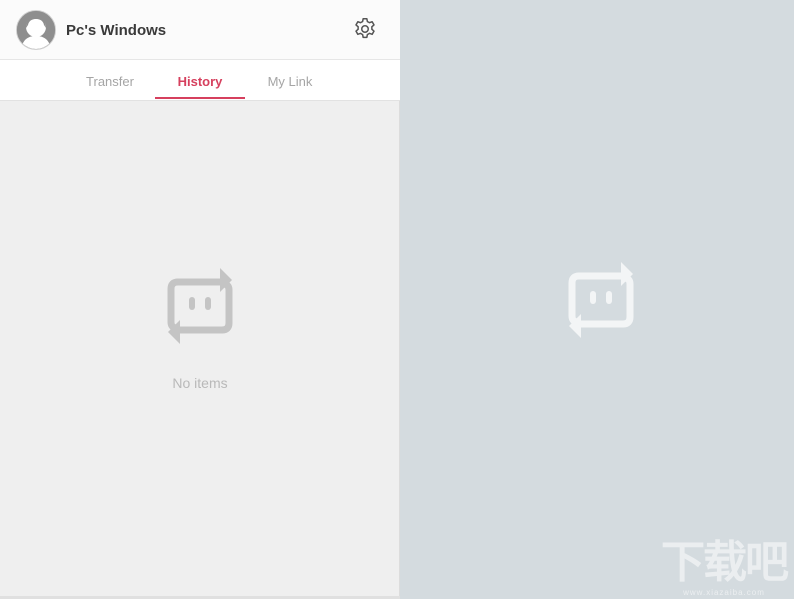 Image resolution: width=794 pixels, height=599 pixels. What do you see at coordinates (200, 30) in the screenshot?
I see `profile-header: Pc's Windows` at bounding box center [200, 30].